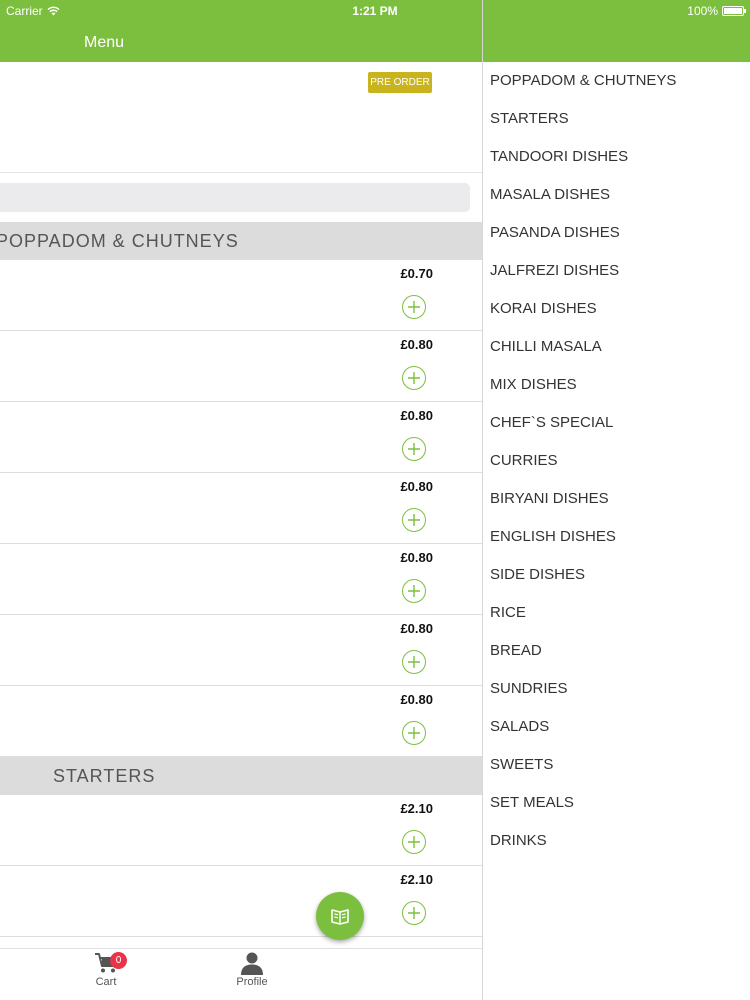 The image size is (750, 1000). What do you see at coordinates (521, 765) in the screenshot?
I see `category-item: SWEETS` at bounding box center [521, 765].